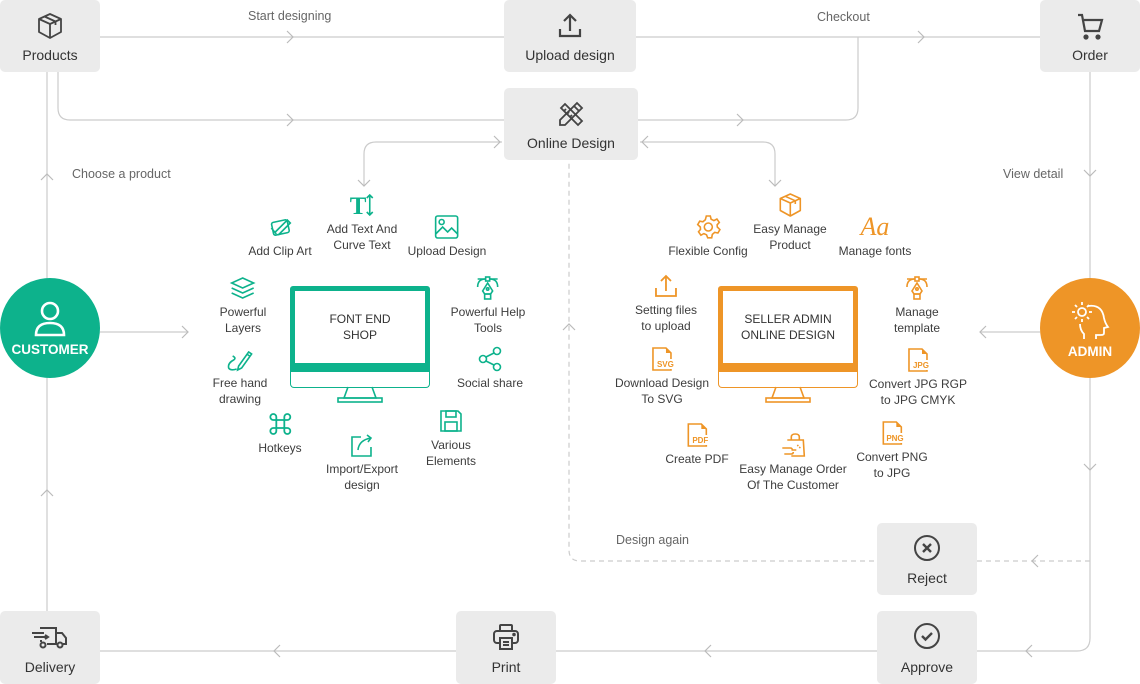  Describe the element at coordinates (748, 79) in the screenshot. I see `connector-online-checkout` at that location.